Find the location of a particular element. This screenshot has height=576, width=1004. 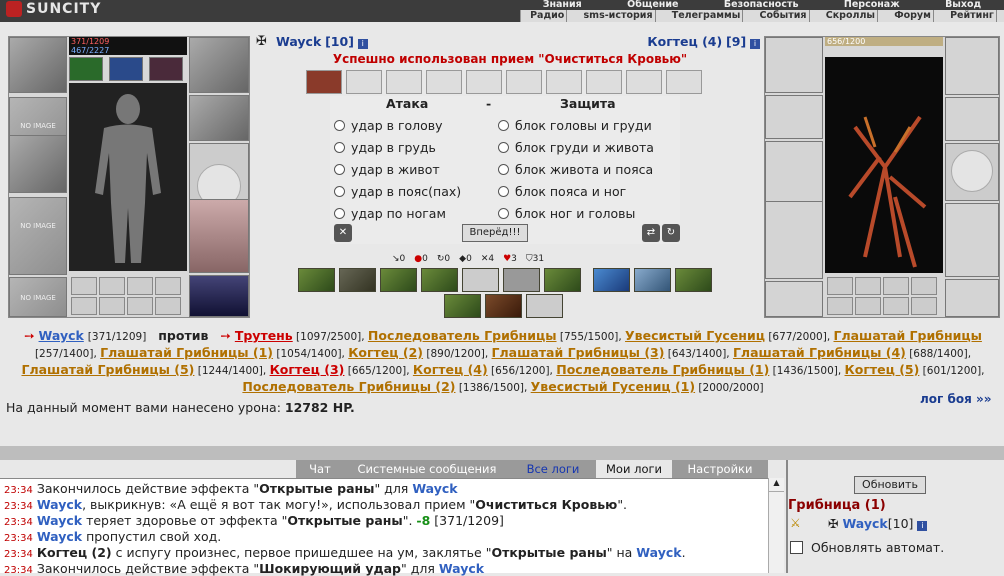

refresh-icon: ↻ is located at coordinates (671, 233).